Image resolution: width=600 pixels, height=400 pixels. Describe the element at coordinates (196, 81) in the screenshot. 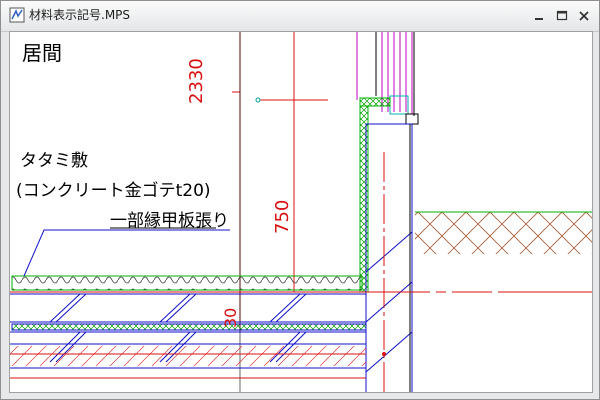

I see `dimension-2330: 2330` at that location.